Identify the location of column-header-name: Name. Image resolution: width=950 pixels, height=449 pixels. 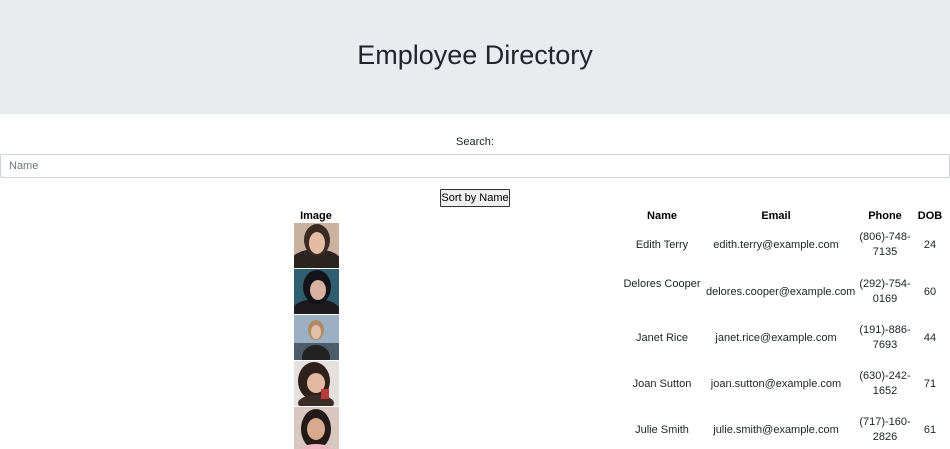
(662, 216).